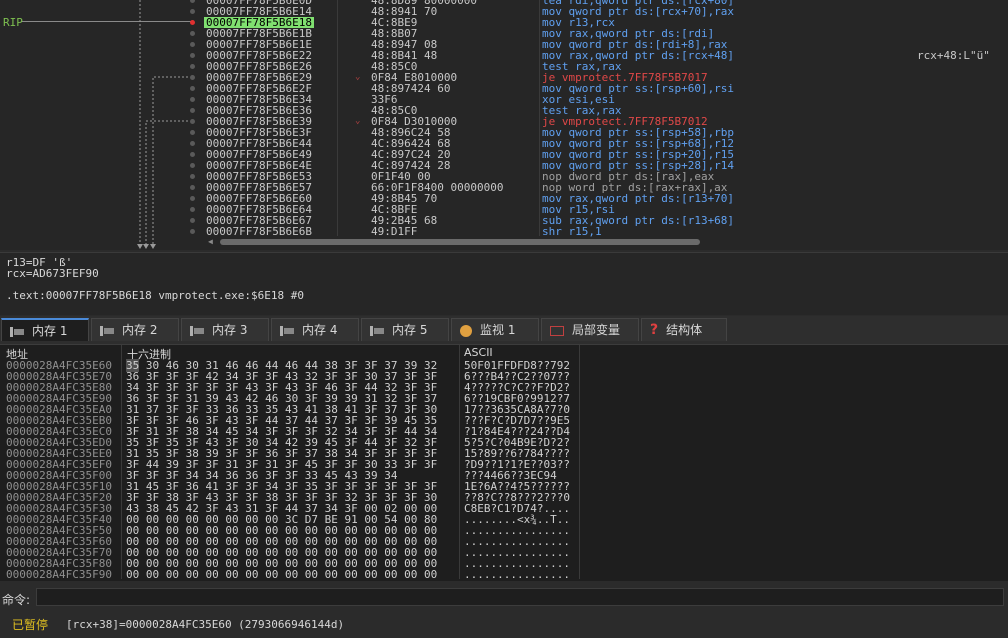 The width and height of the screenshot is (1008, 638). What do you see at coordinates (259, 231) in the screenshot?
I see `instruction-address: 00007FF78F5B6E6B` at bounding box center [259, 231].